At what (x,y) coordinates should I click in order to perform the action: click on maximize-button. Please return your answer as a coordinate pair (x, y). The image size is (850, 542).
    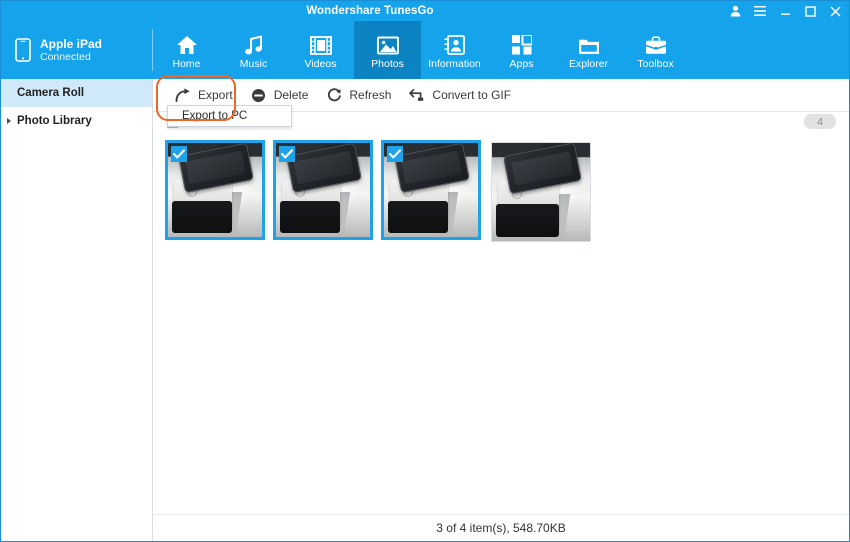
    Looking at the image, I should click on (810, 11).